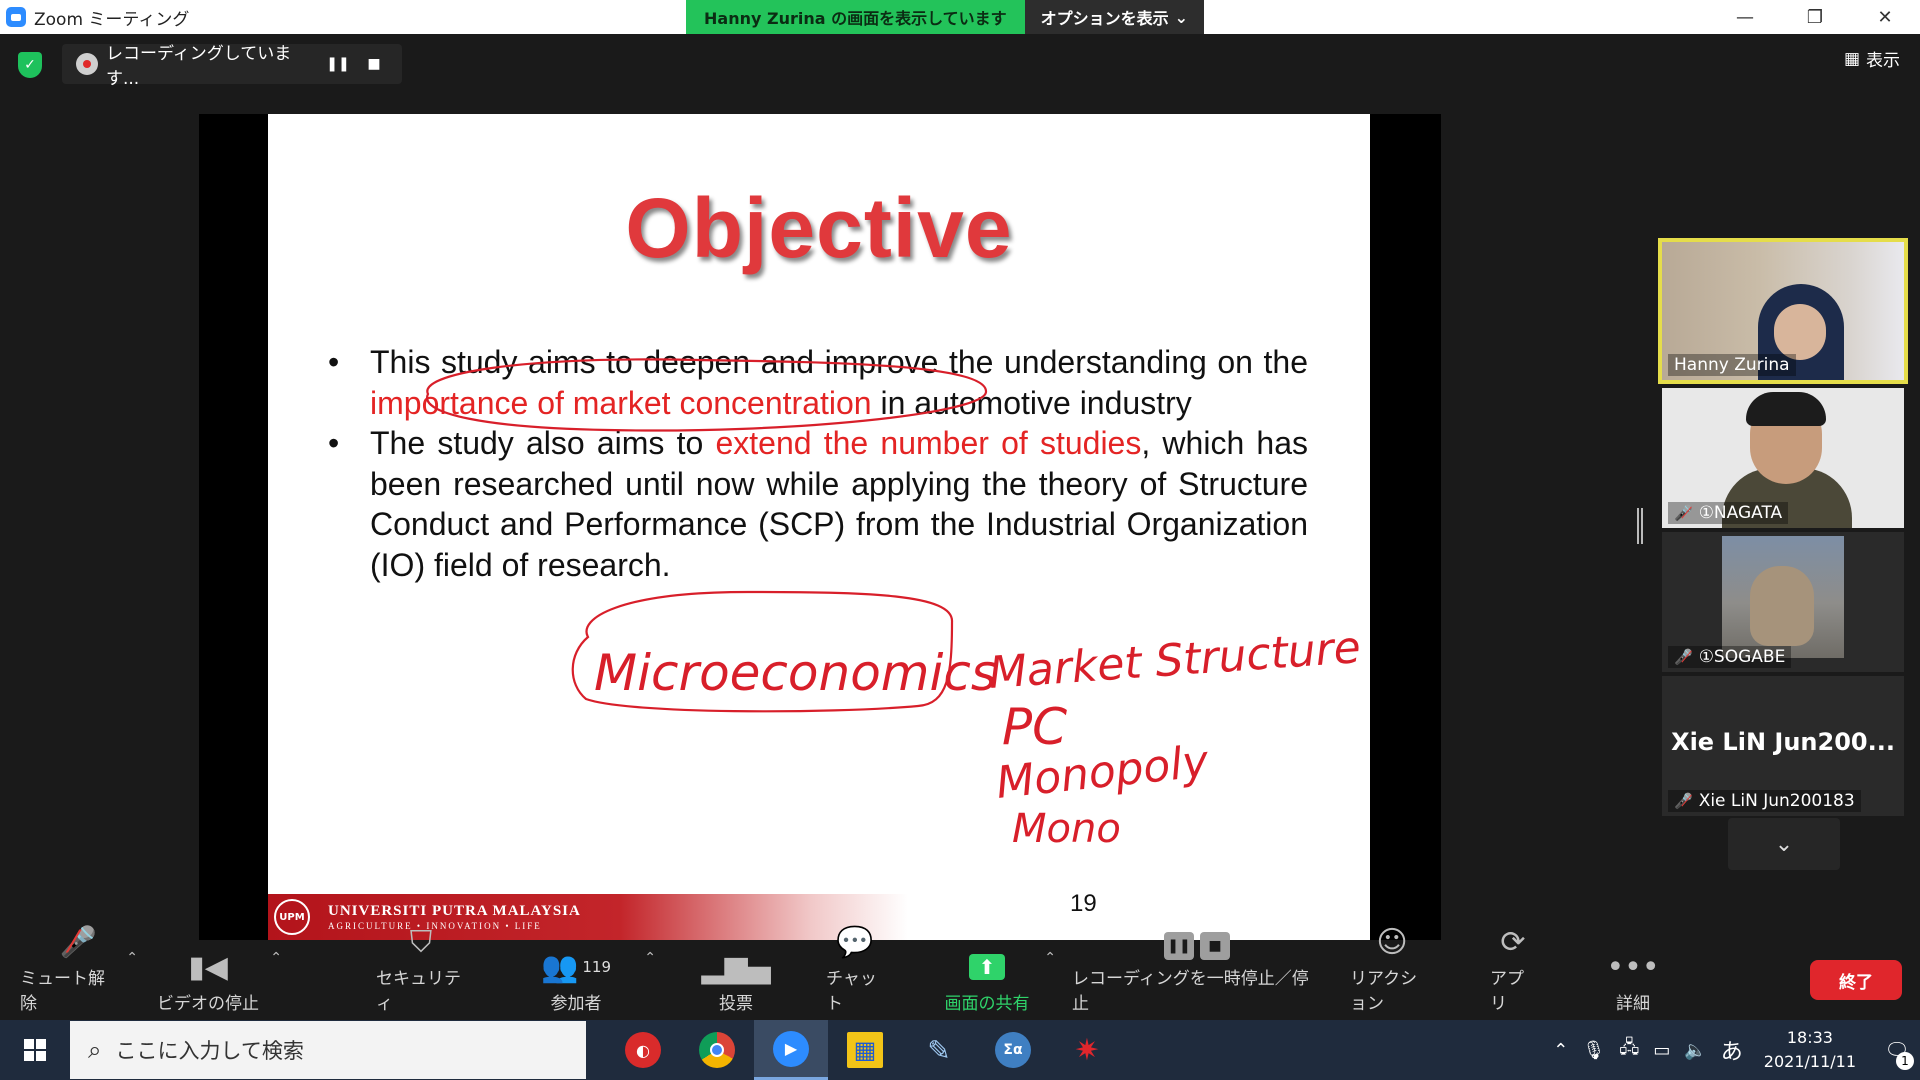  Describe the element at coordinates (1083, 903) in the screenshot. I see `page-number: 19` at that location.